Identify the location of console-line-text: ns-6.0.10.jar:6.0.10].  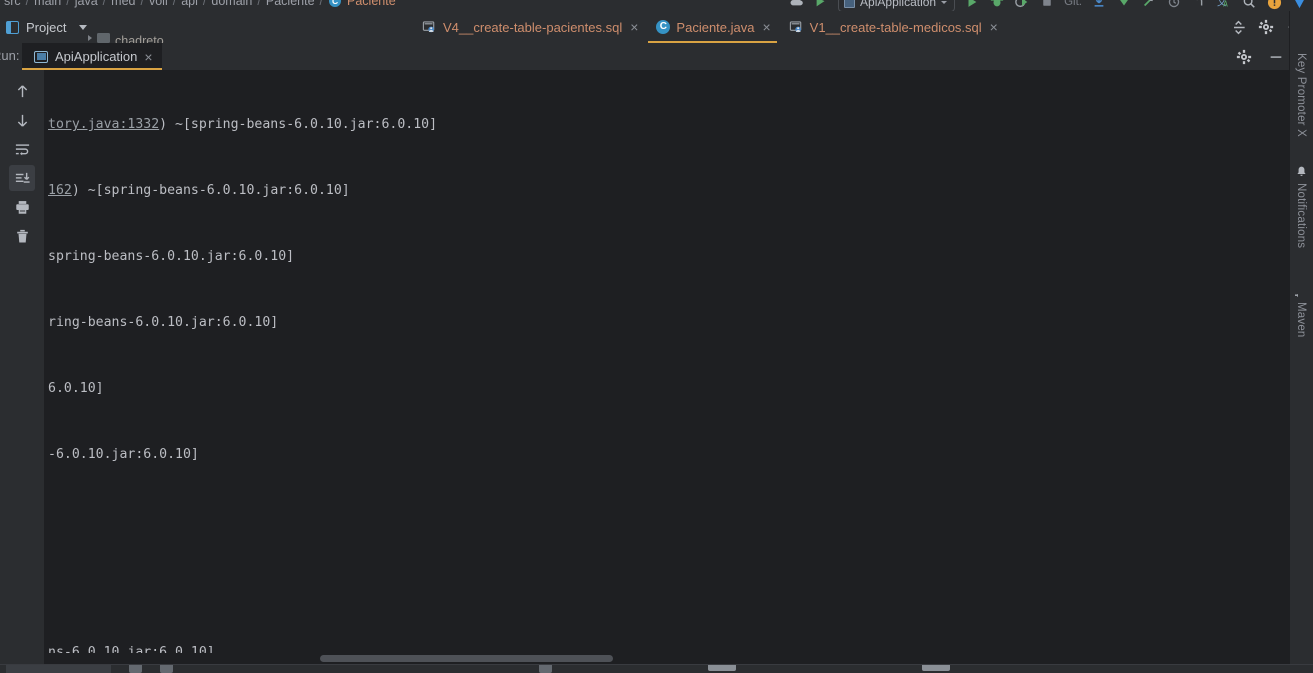
(131, 649).